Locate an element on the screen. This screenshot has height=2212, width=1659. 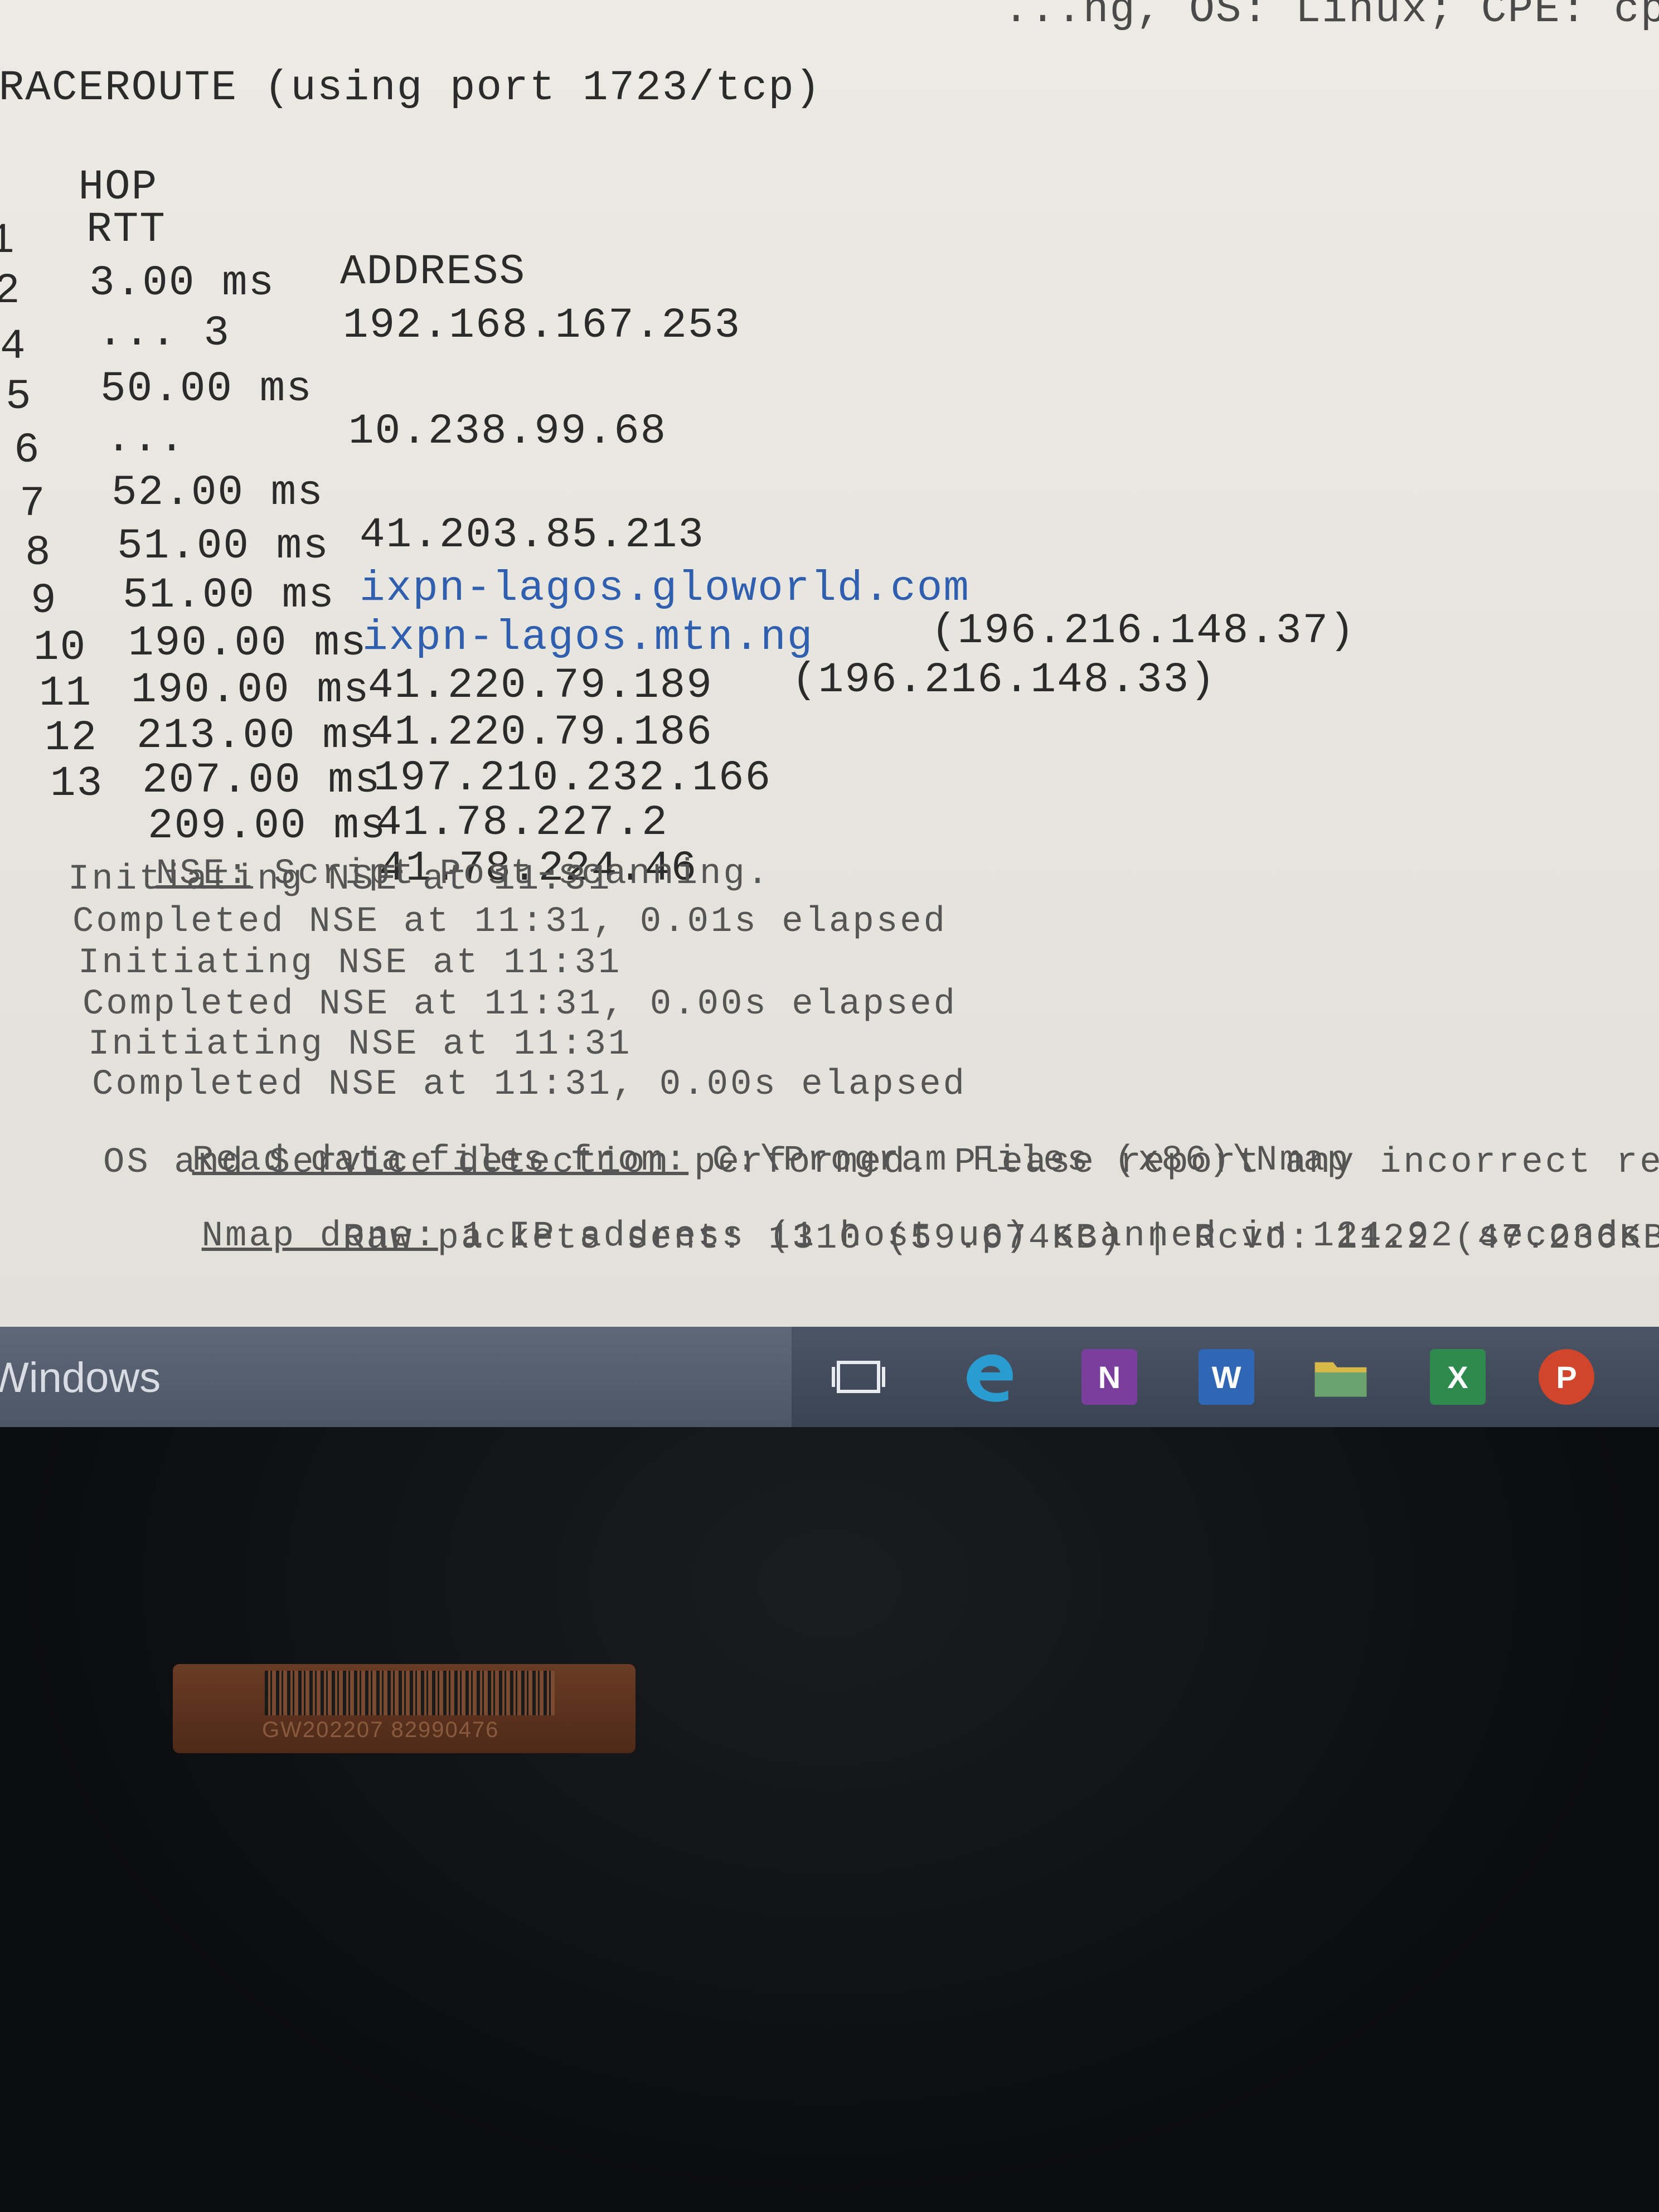
terminal-top-line: ...ng, OS: Linux; CPE: cpe:/ is located at coordinates (1331, 17).